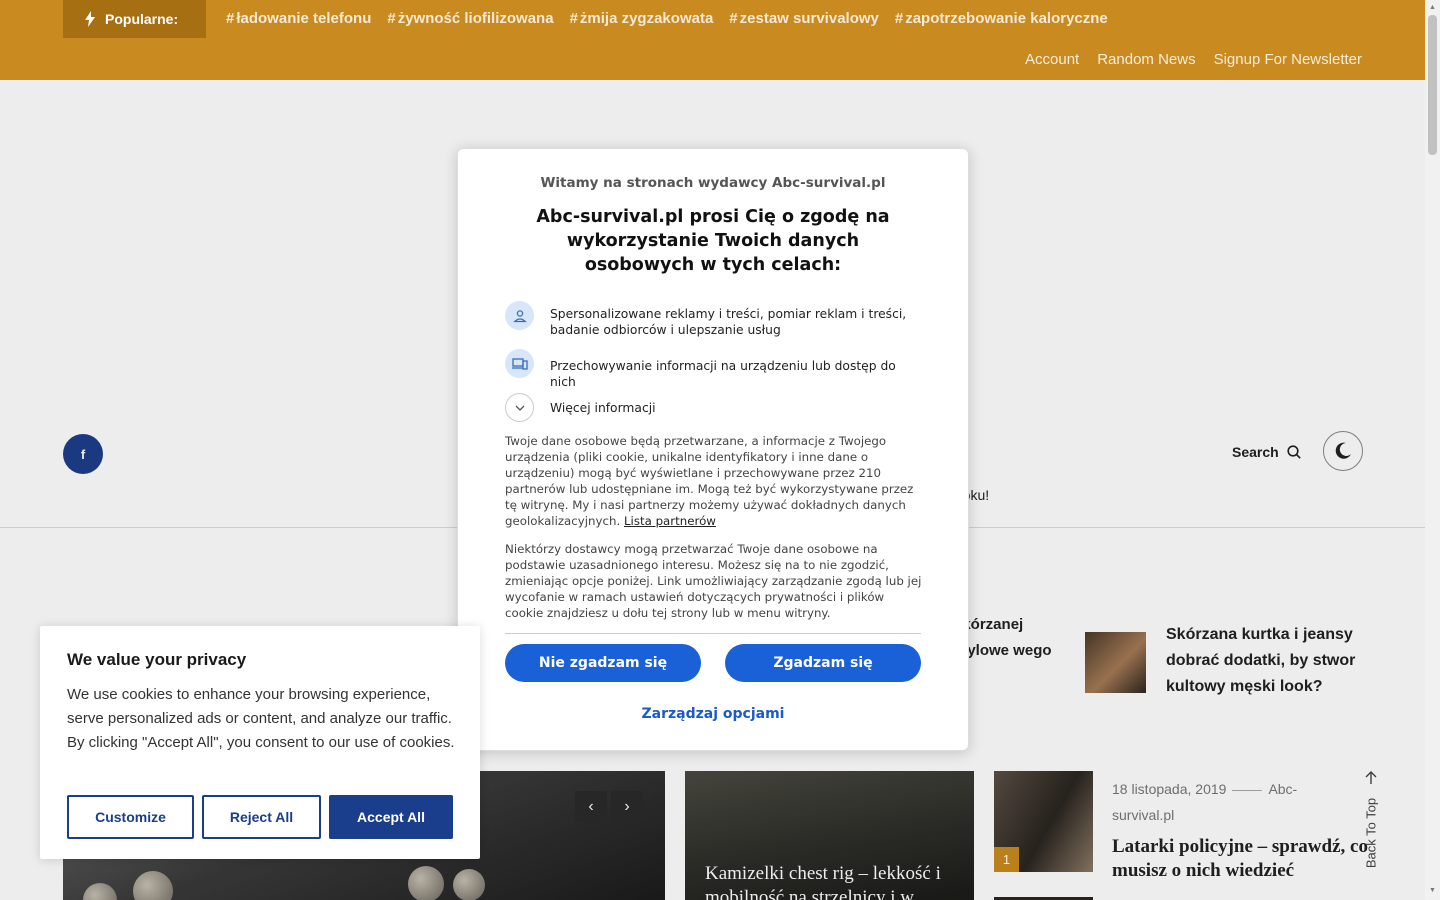 This screenshot has height=900, width=1440. I want to click on accept-all-button: Accept All, so click(391, 817).